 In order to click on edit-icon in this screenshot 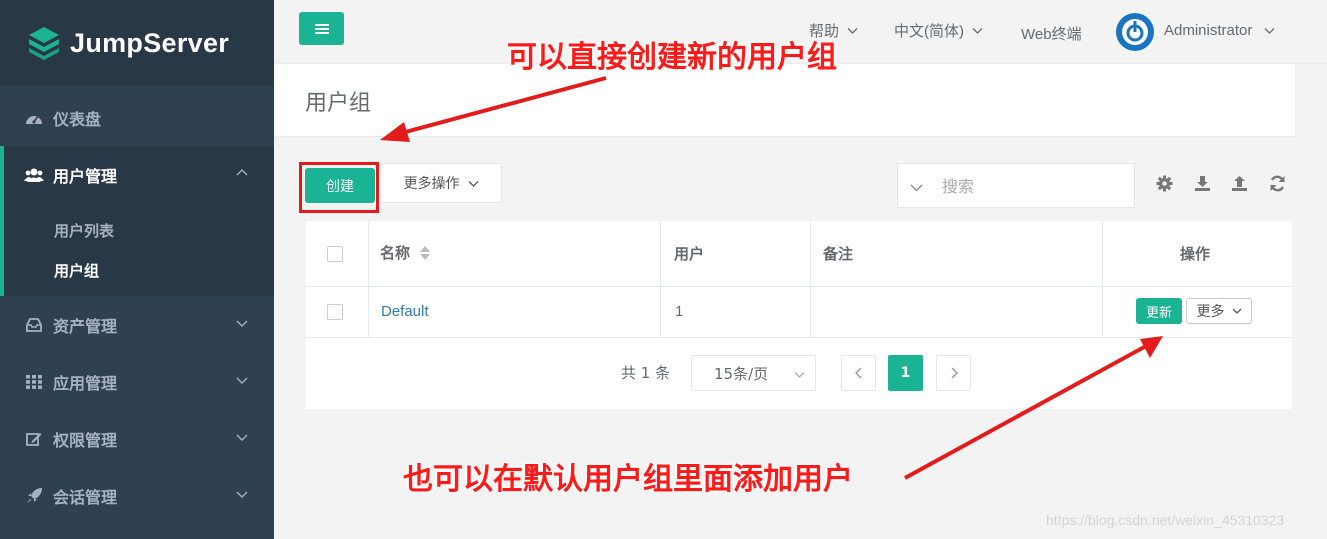, I will do `click(34, 439)`.